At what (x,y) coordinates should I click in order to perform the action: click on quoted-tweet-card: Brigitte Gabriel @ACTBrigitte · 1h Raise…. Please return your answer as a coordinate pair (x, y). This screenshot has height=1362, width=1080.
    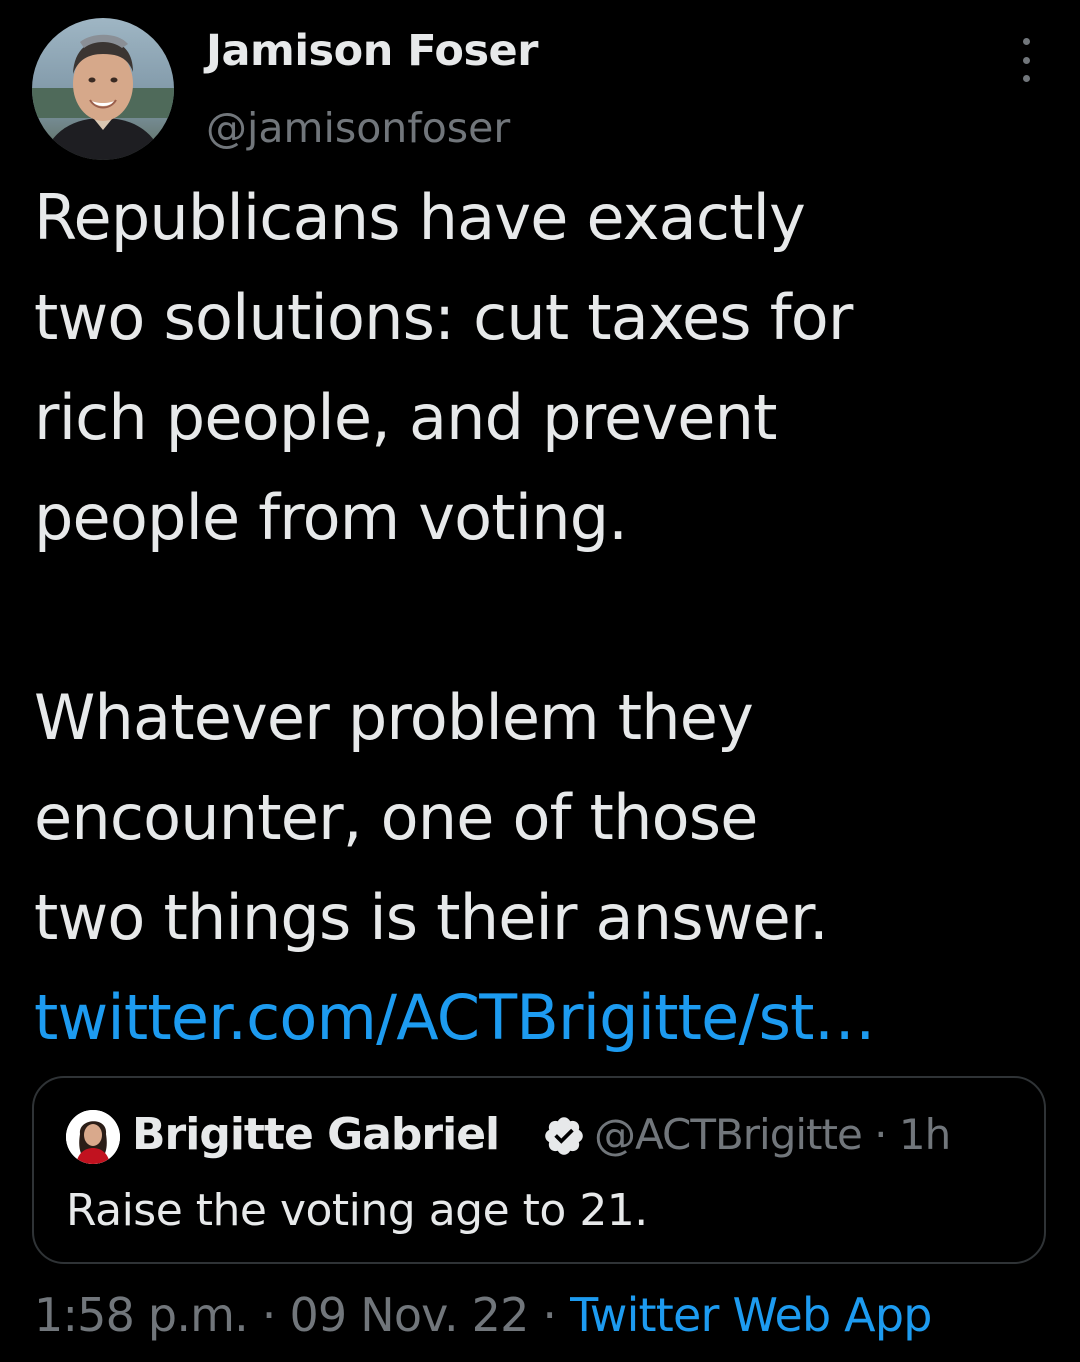
    Looking at the image, I should click on (539, 1170).